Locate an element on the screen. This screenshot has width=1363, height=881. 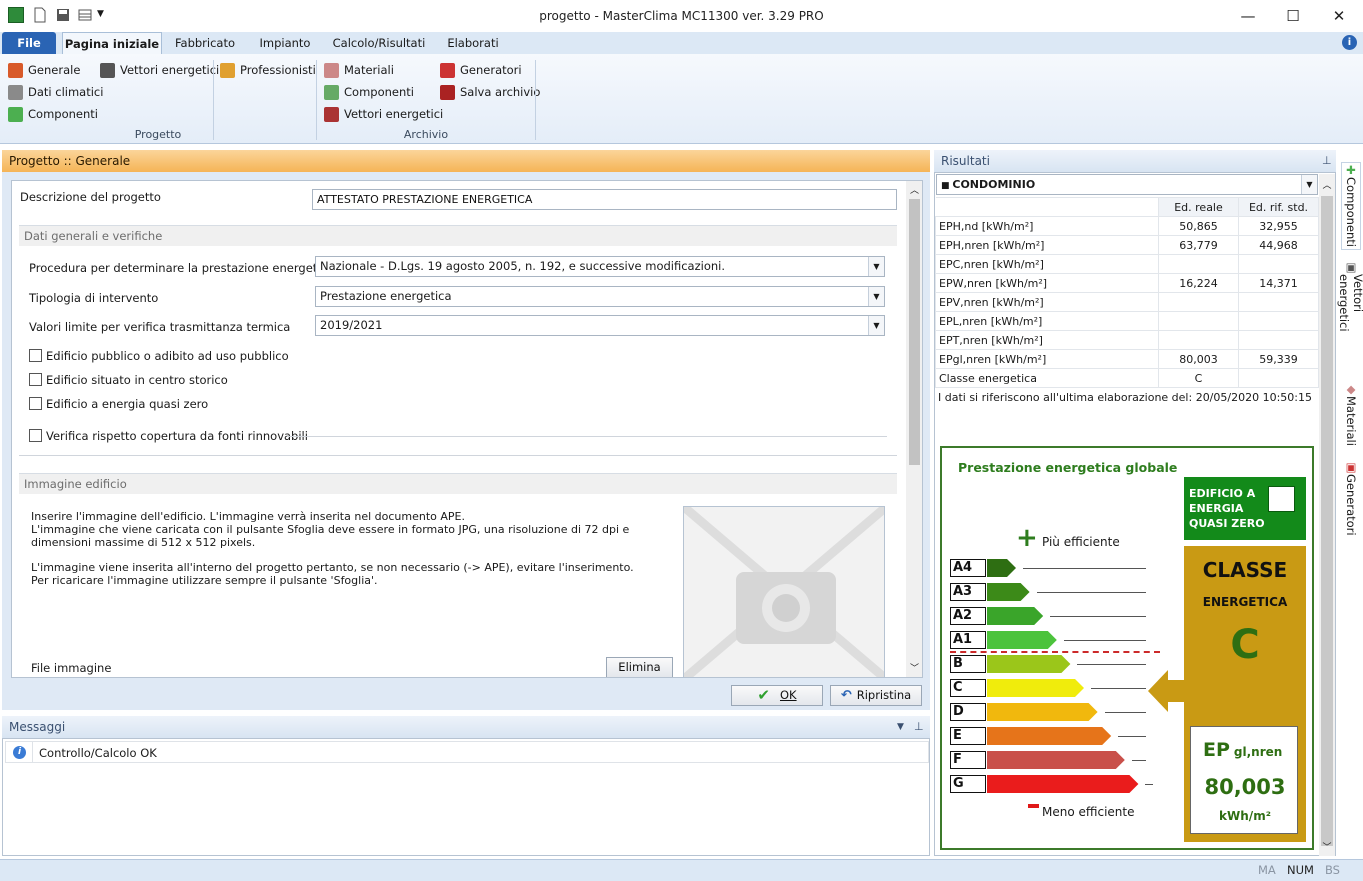
elimina-button: Elimina is located at coordinates (639, 667).